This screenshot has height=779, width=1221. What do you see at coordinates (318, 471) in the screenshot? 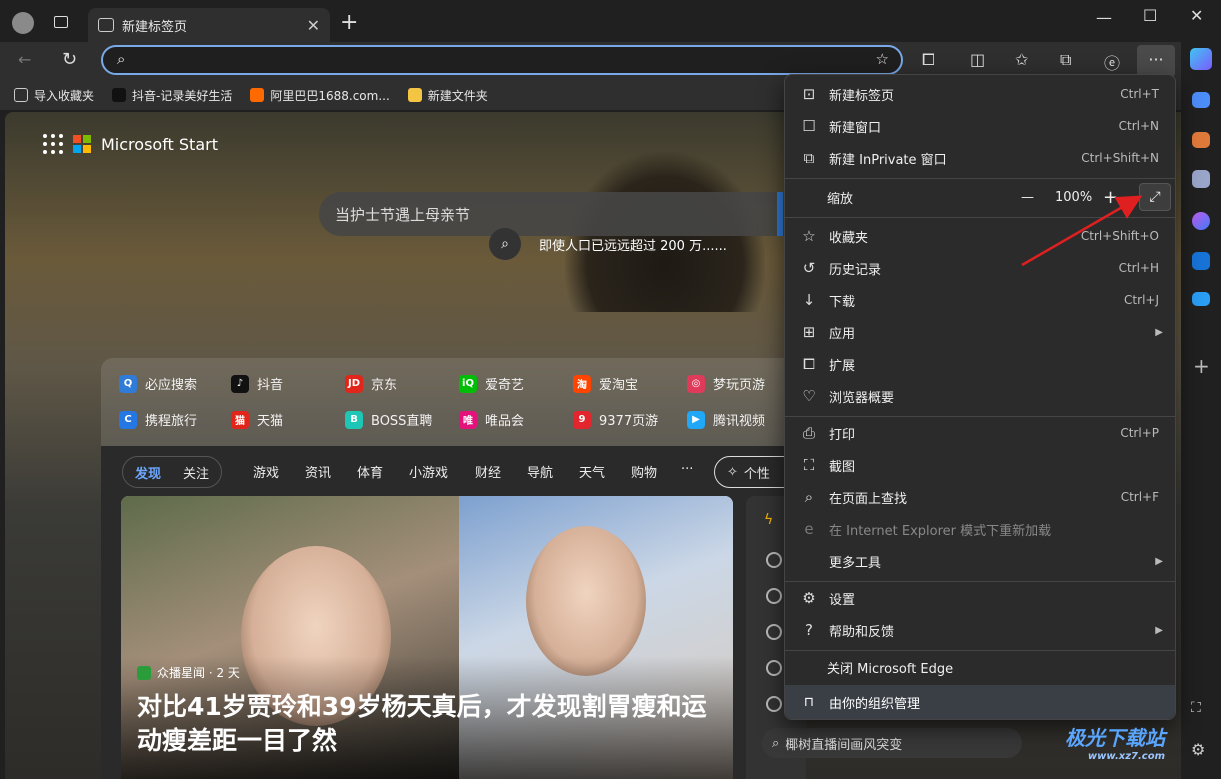
I see `feed-nav-item: 资讯` at bounding box center [318, 471].